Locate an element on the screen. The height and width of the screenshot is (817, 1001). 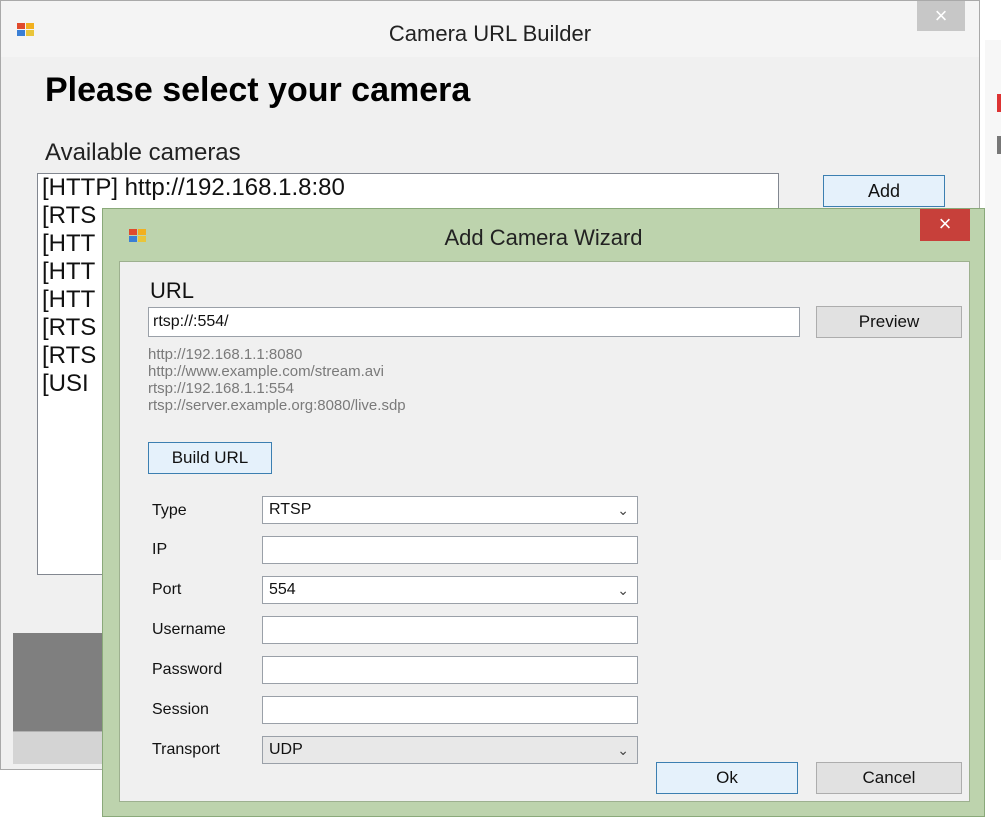
ip-field is located at coordinates (450, 550).